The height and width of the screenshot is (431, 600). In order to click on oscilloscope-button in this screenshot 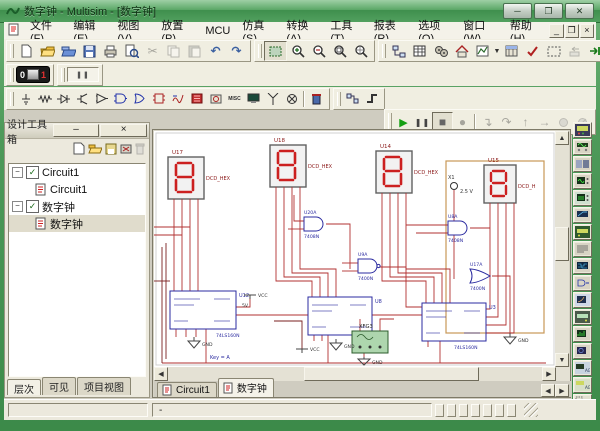, I will do `click(582, 181)`.